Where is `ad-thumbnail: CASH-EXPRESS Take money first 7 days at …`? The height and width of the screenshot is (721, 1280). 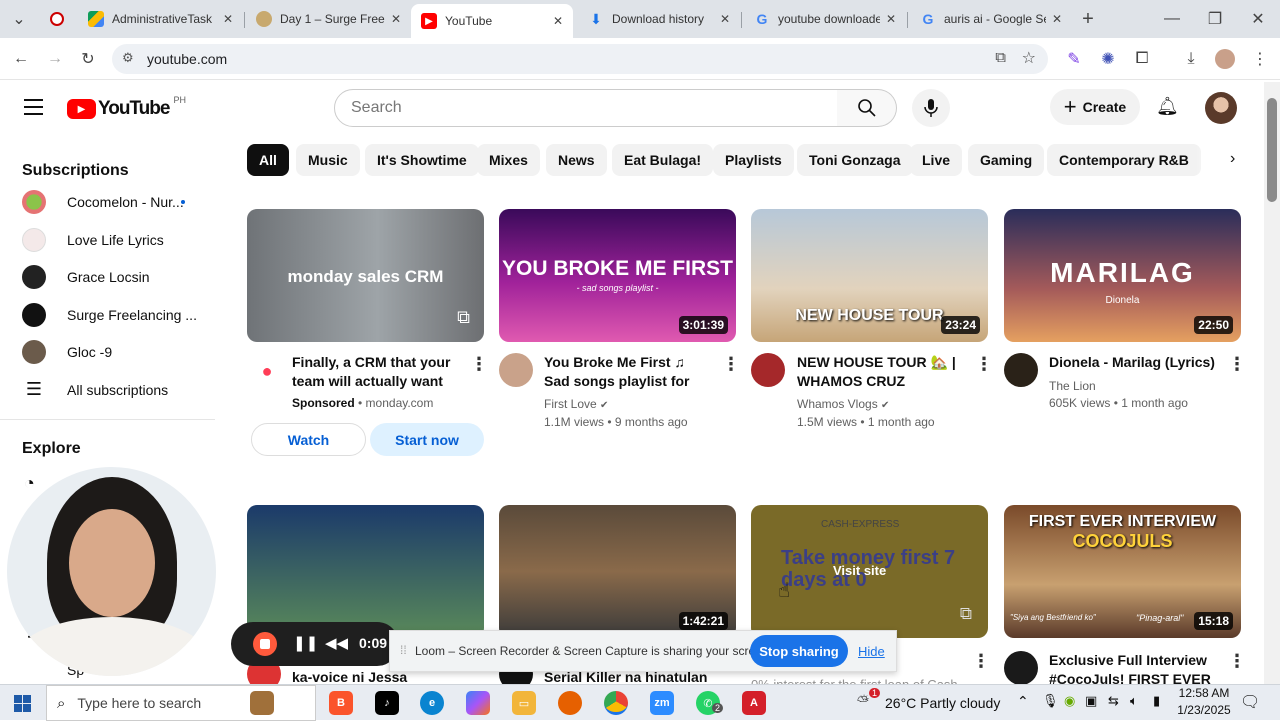
ad-thumbnail: CASH-EXPRESS Take money first 7 days at … is located at coordinates (869, 571).